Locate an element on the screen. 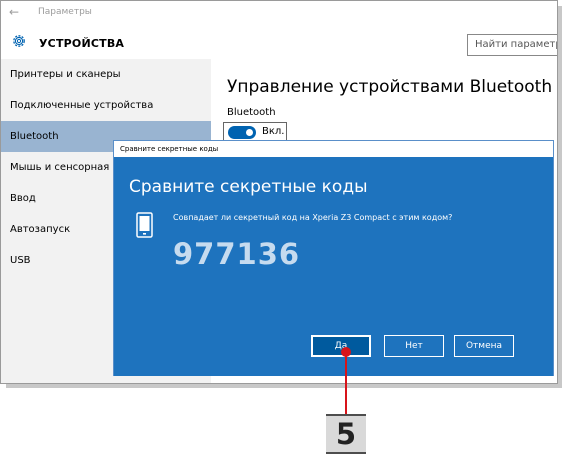 The image size is (566, 461). toggle-state-label: Вкл. is located at coordinates (273, 131).